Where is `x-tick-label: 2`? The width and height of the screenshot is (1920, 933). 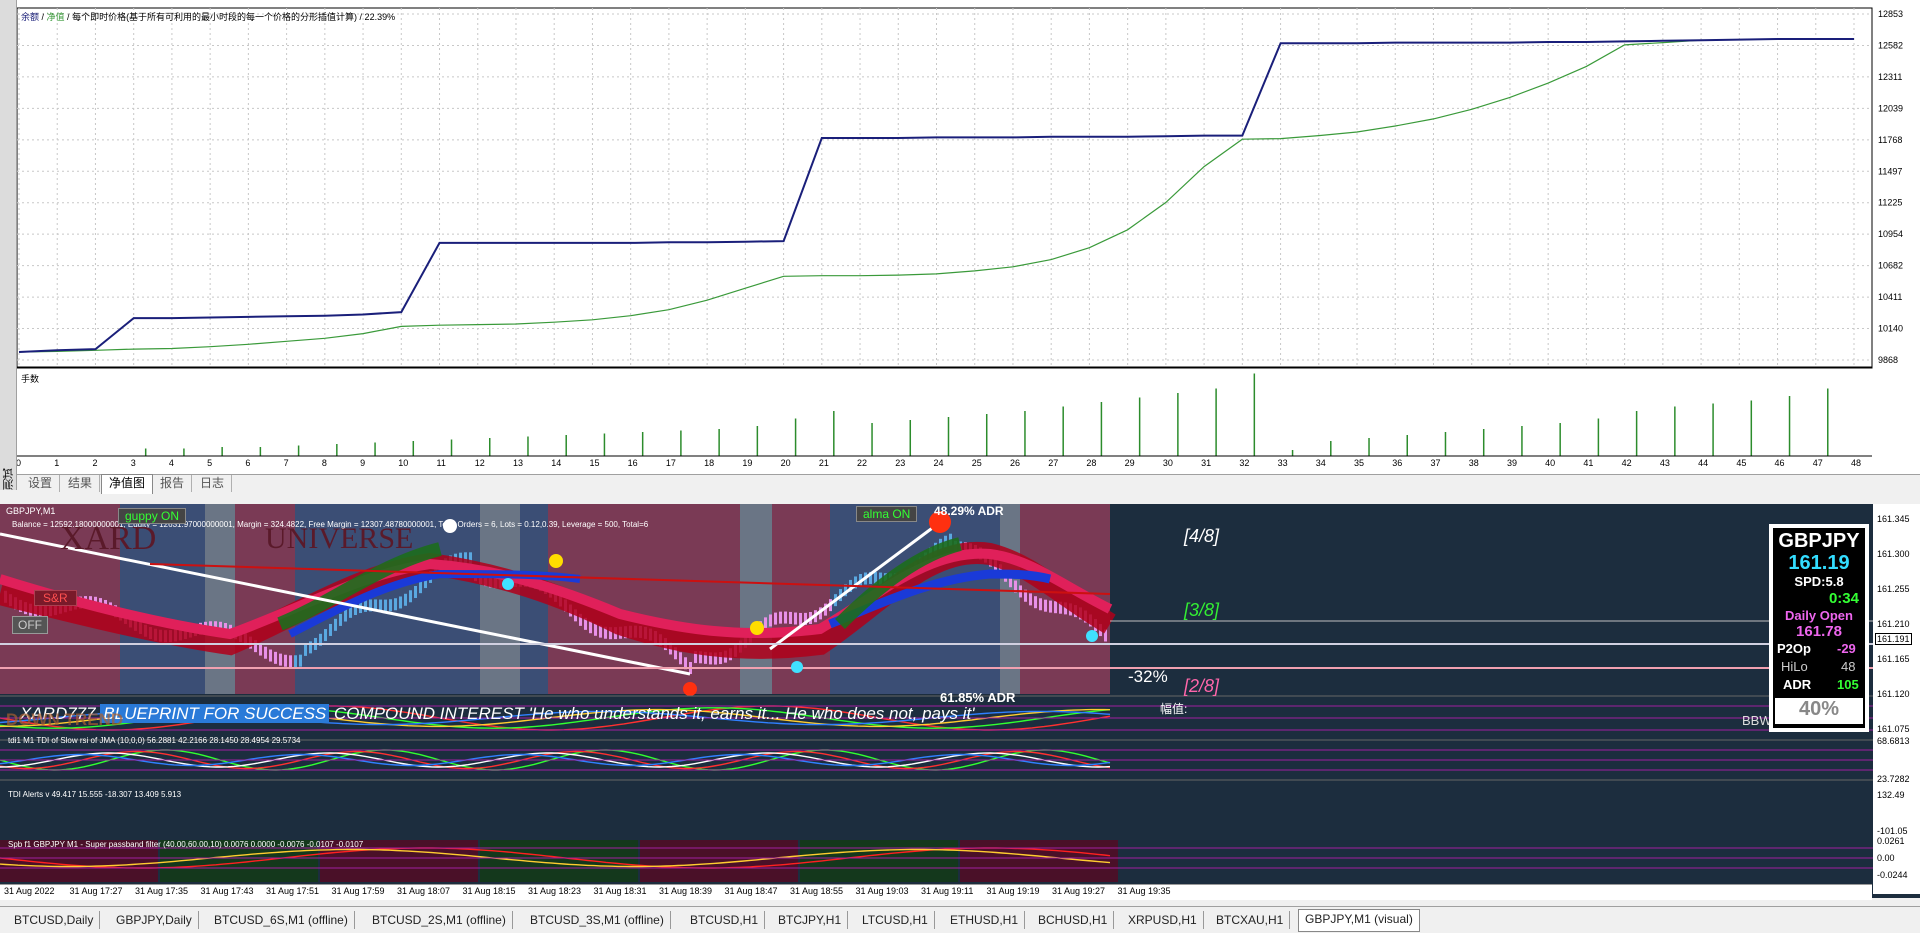 x-tick-label: 2 is located at coordinates (94, 463).